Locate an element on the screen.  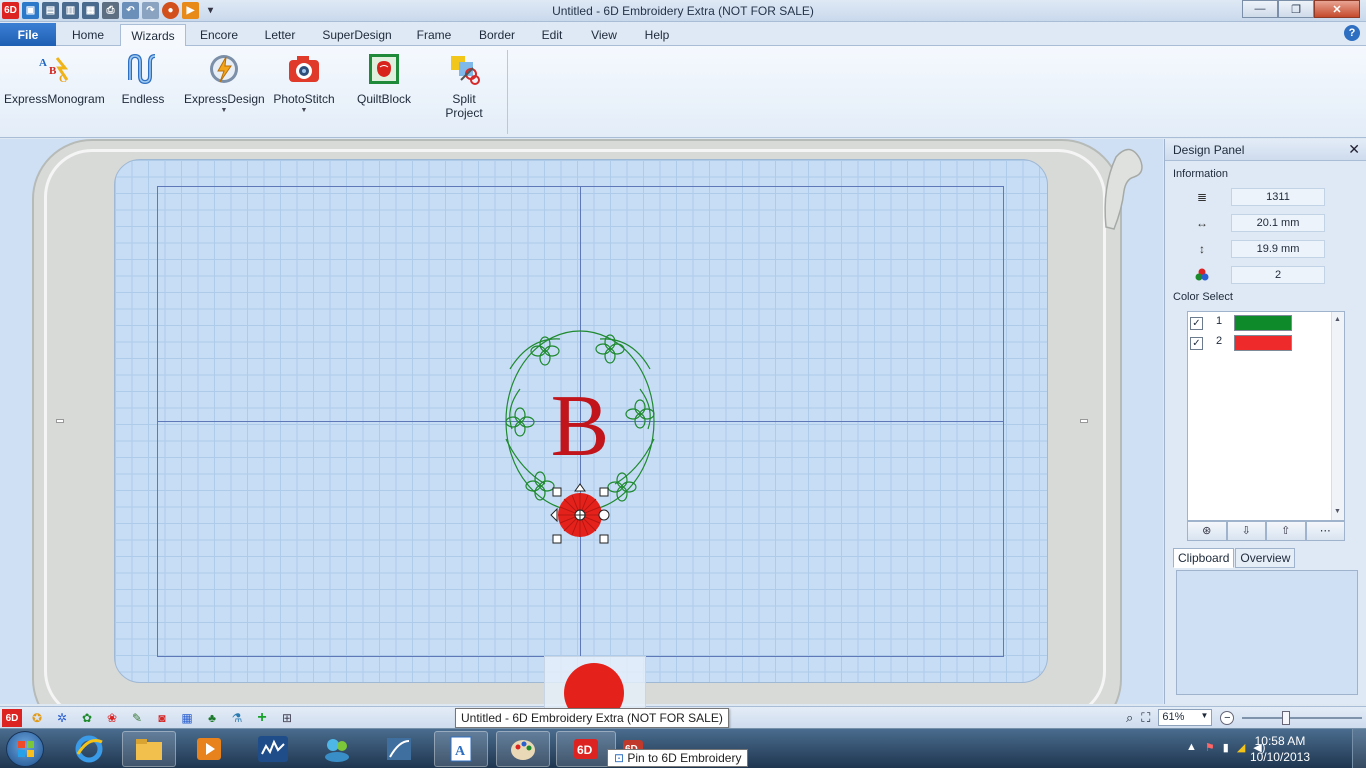
zoom-controls: ⌕ ⛶ 61% ▼ − + is located at coordinates (1246, 717).